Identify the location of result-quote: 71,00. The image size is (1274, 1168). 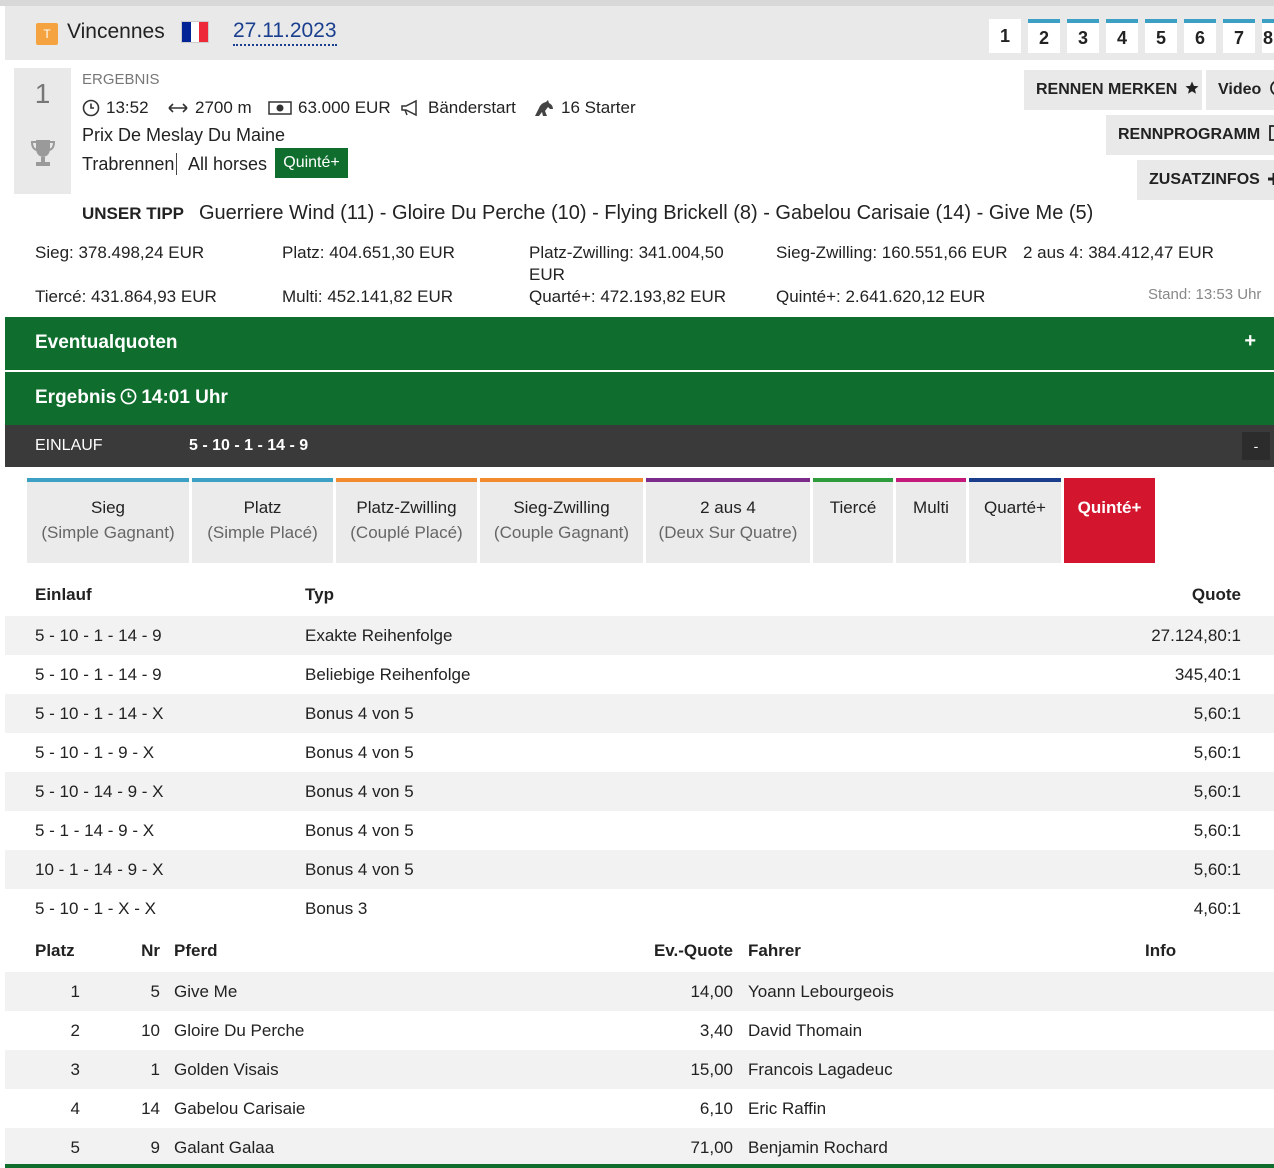
(711, 1147).